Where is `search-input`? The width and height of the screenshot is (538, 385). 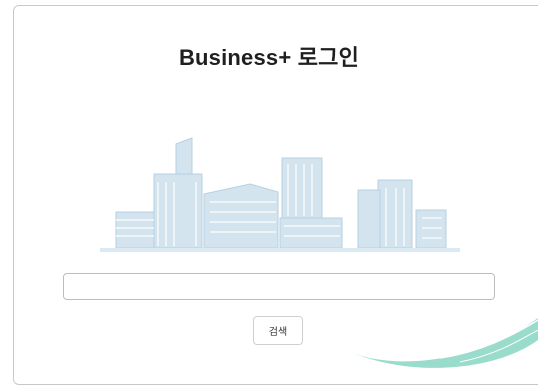
search-input is located at coordinates (279, 286).